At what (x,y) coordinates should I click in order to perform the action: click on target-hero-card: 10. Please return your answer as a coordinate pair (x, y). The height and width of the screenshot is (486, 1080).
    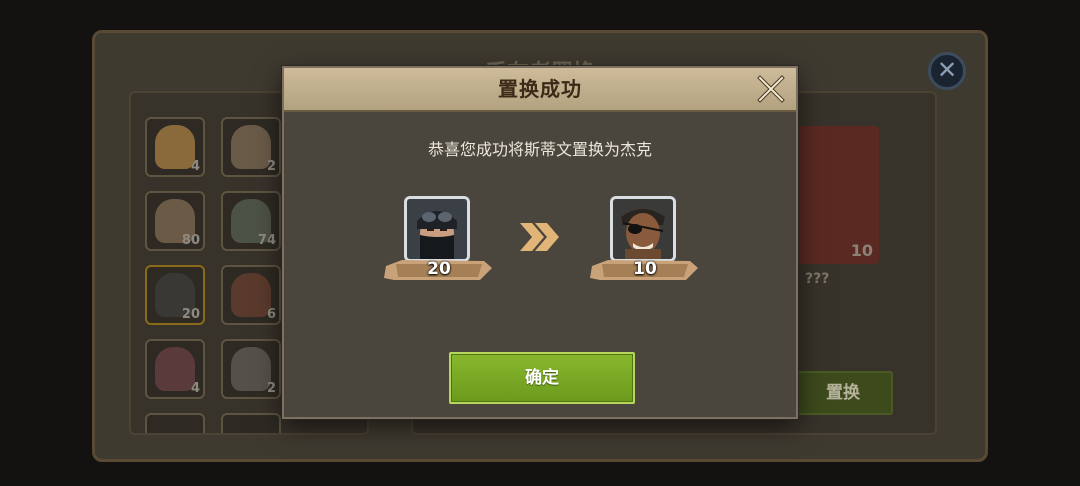
    Looking at the image, I should click on (834, 195).